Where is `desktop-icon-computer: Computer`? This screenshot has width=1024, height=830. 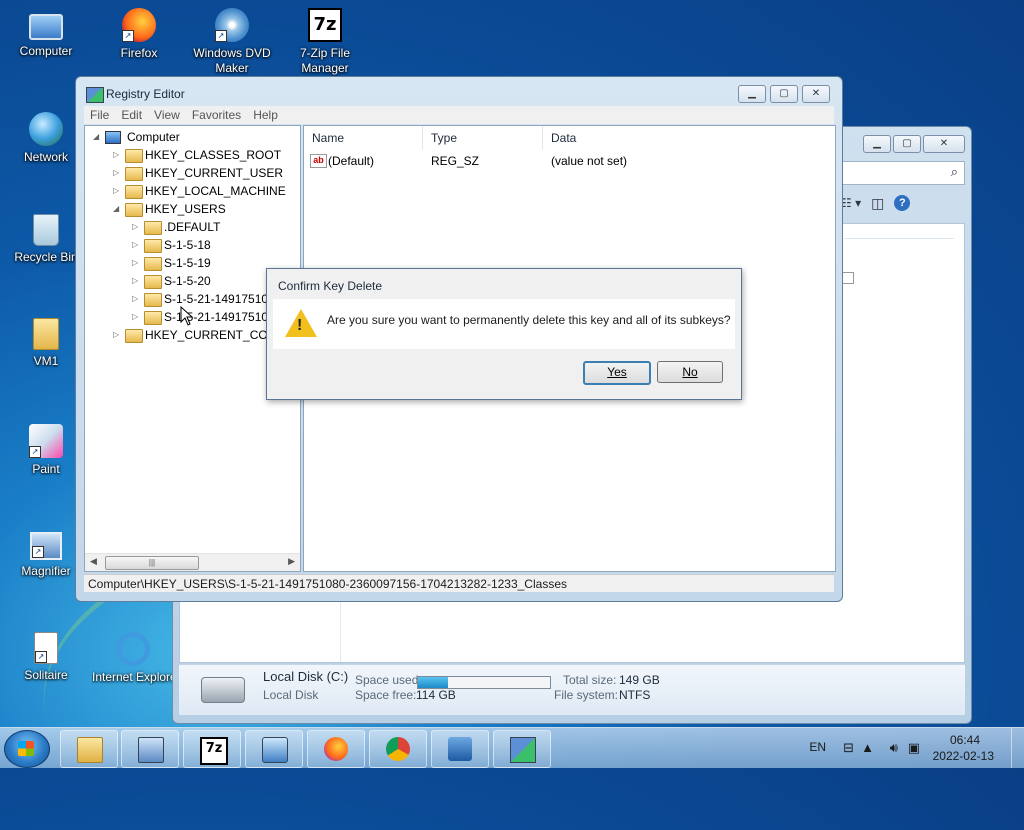 desktop-icon-computer: Computer is located at coordinates (46, 33).